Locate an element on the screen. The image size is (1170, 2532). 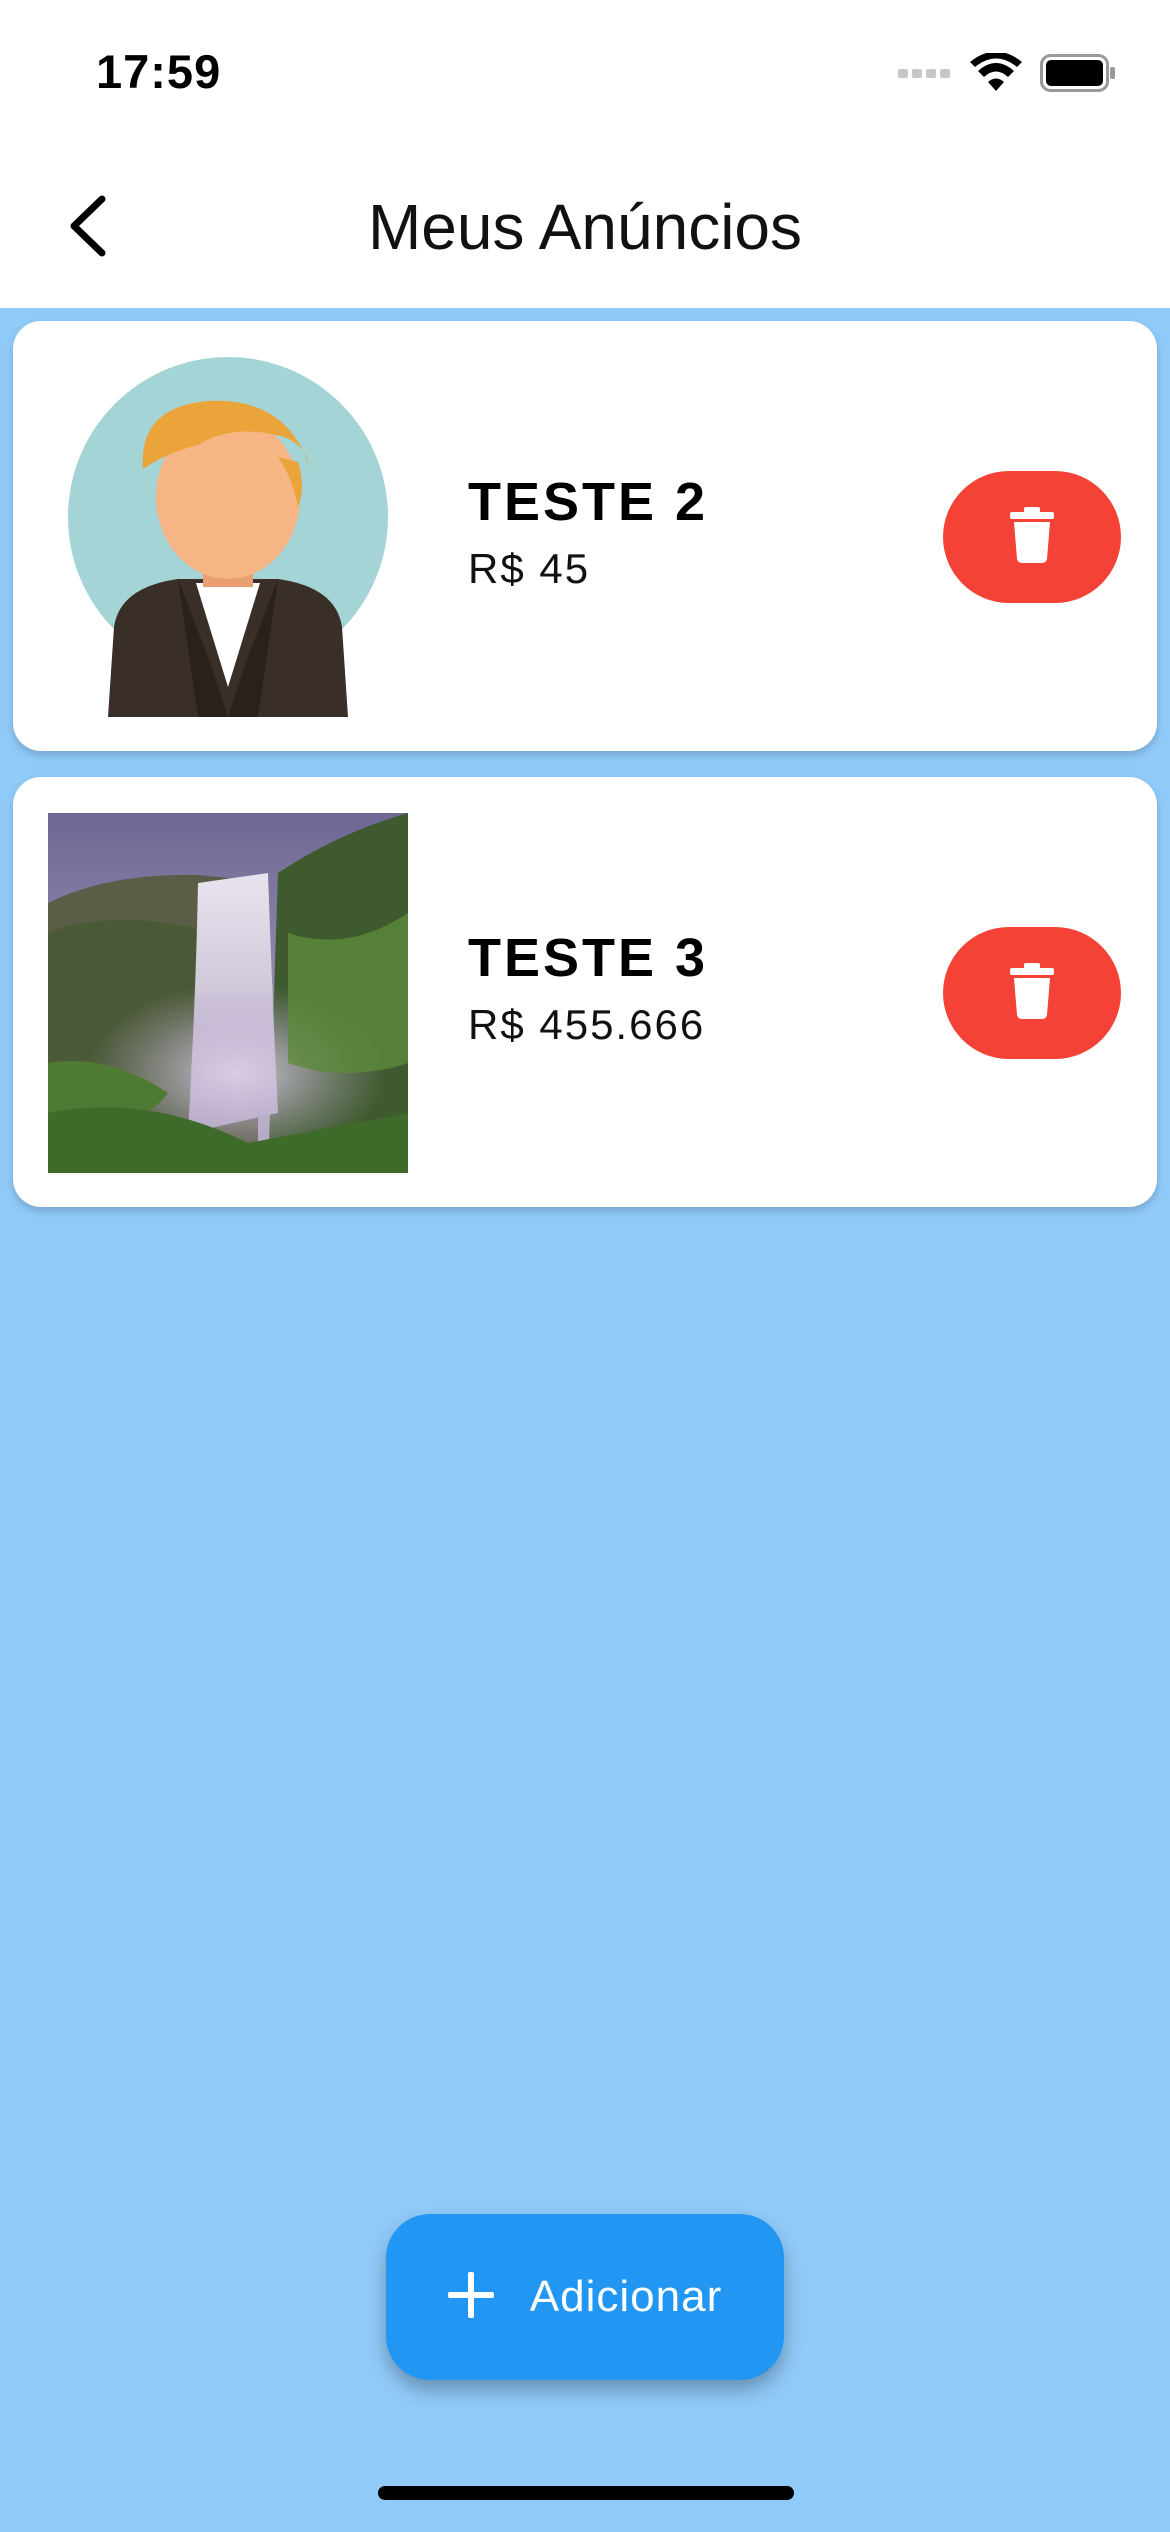
listing-title: TESTE 2 is located at coordinates (588, 502).